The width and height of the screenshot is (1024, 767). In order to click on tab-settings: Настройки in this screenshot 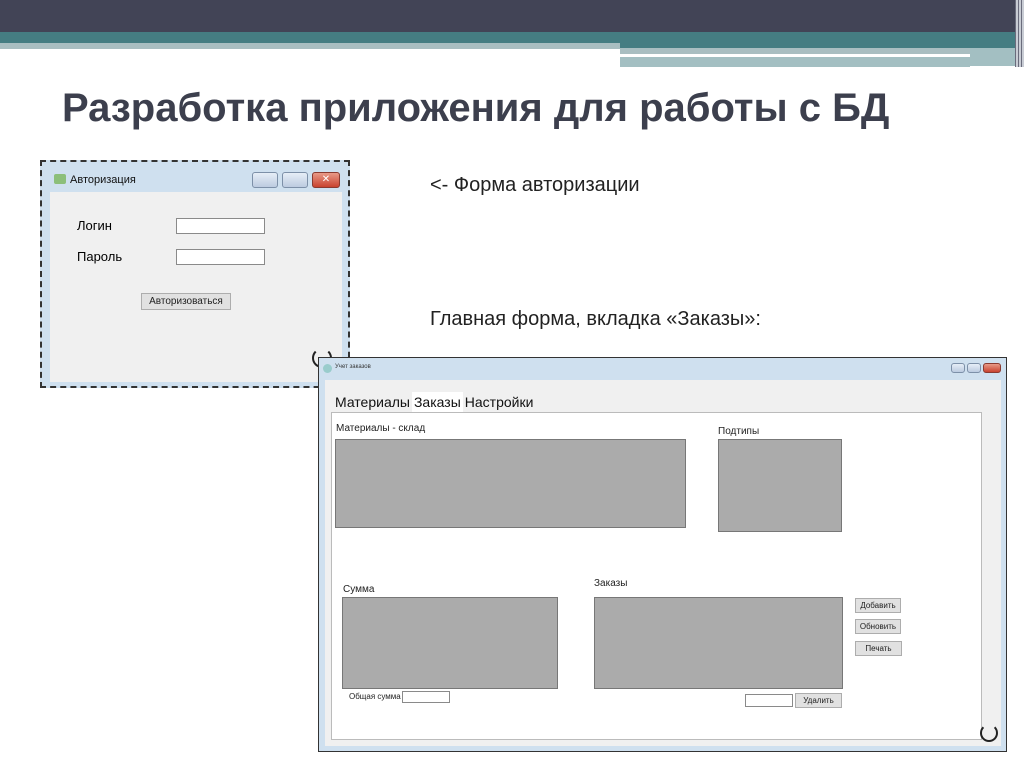, I will do `click(499, 402)`.